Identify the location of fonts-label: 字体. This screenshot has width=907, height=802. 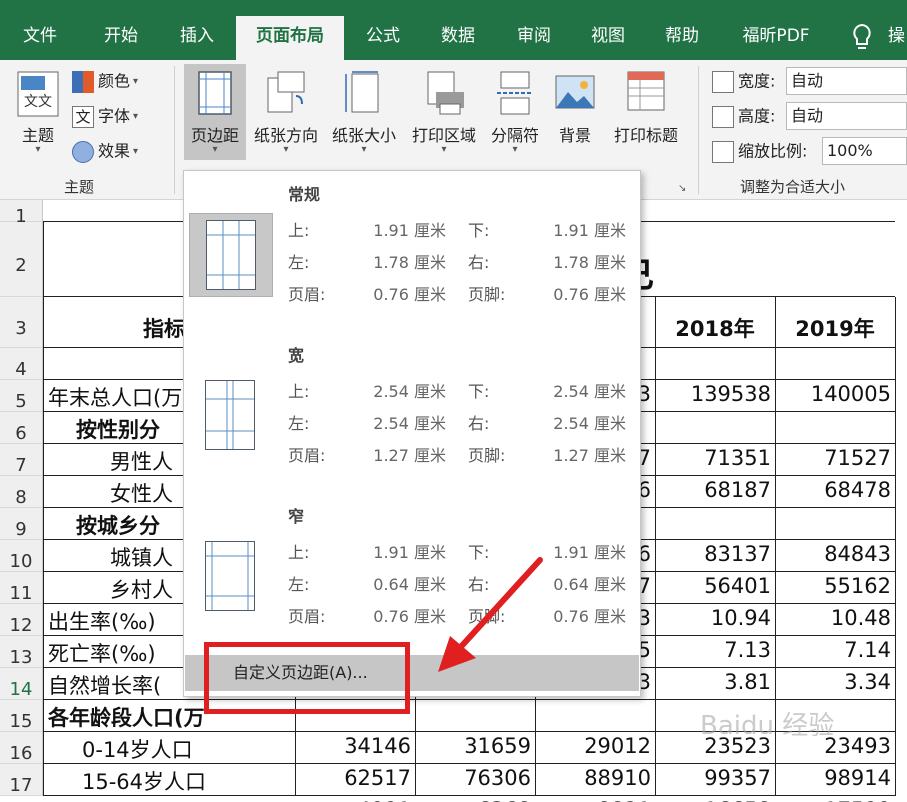
(114, 116).